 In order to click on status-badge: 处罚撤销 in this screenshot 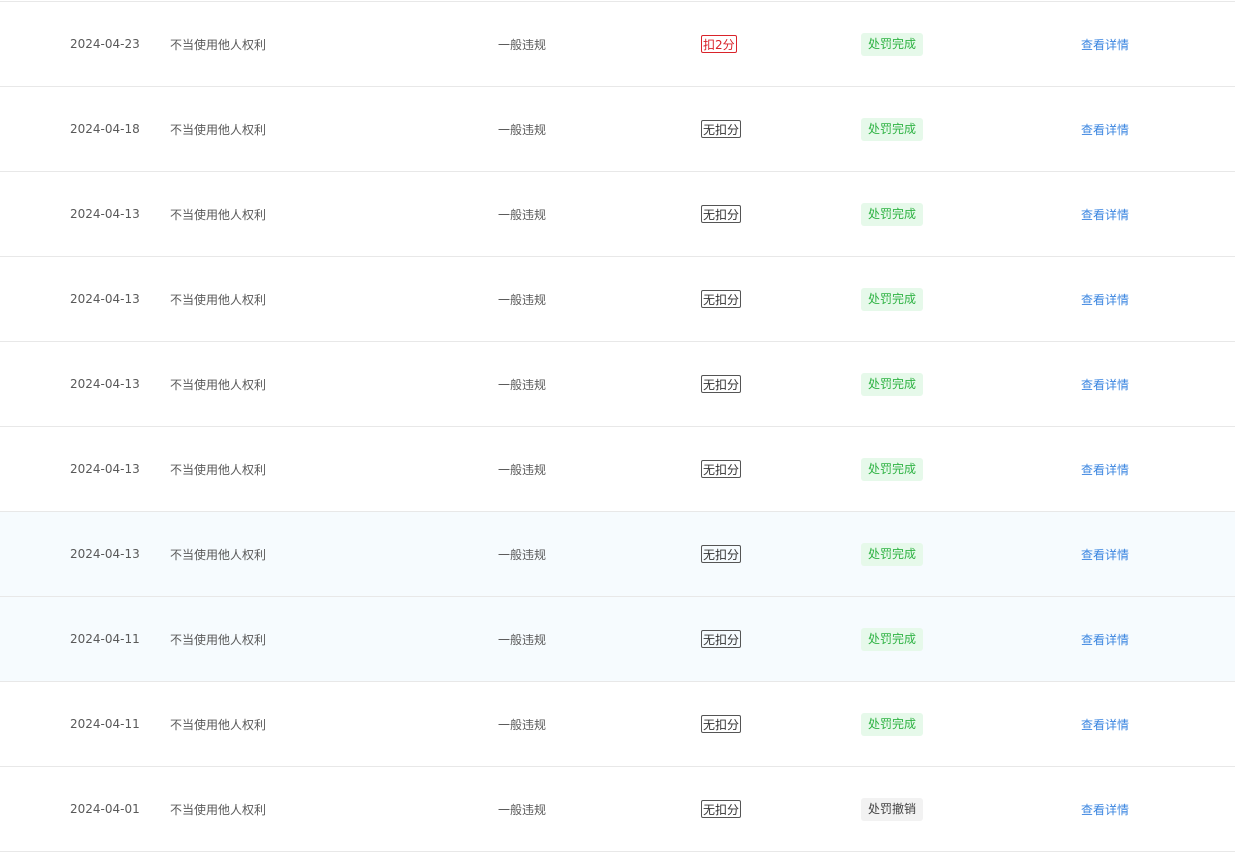, I will do `click(892, 809)`.